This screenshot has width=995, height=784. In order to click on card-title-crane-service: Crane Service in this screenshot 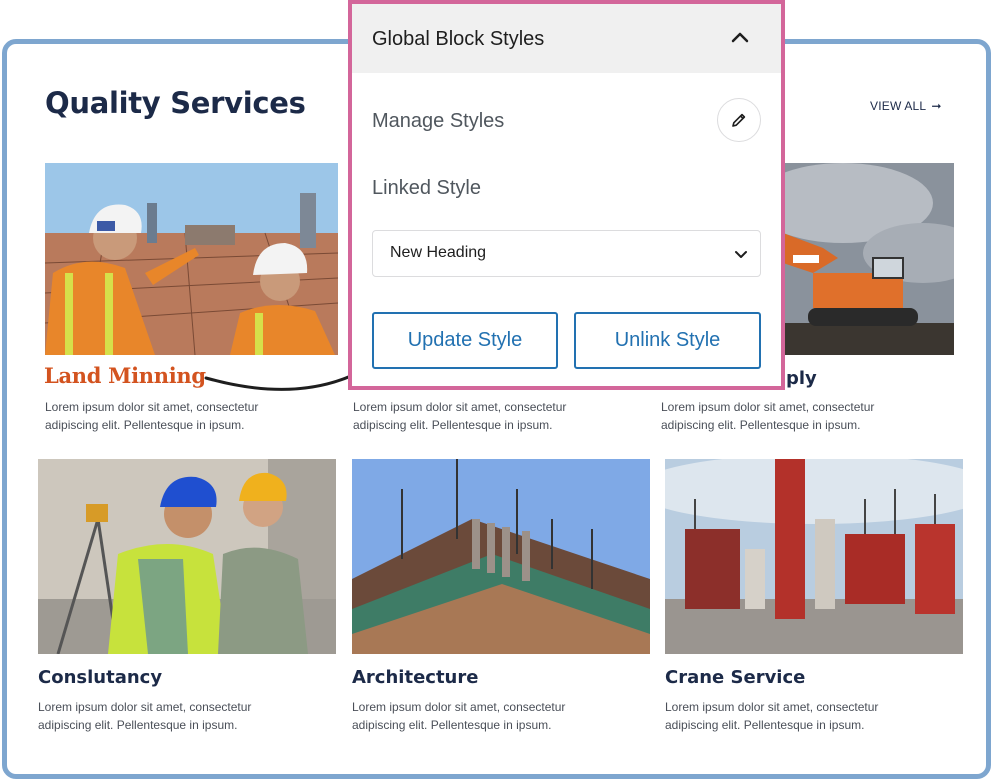, I will do `click(735, 677)`.